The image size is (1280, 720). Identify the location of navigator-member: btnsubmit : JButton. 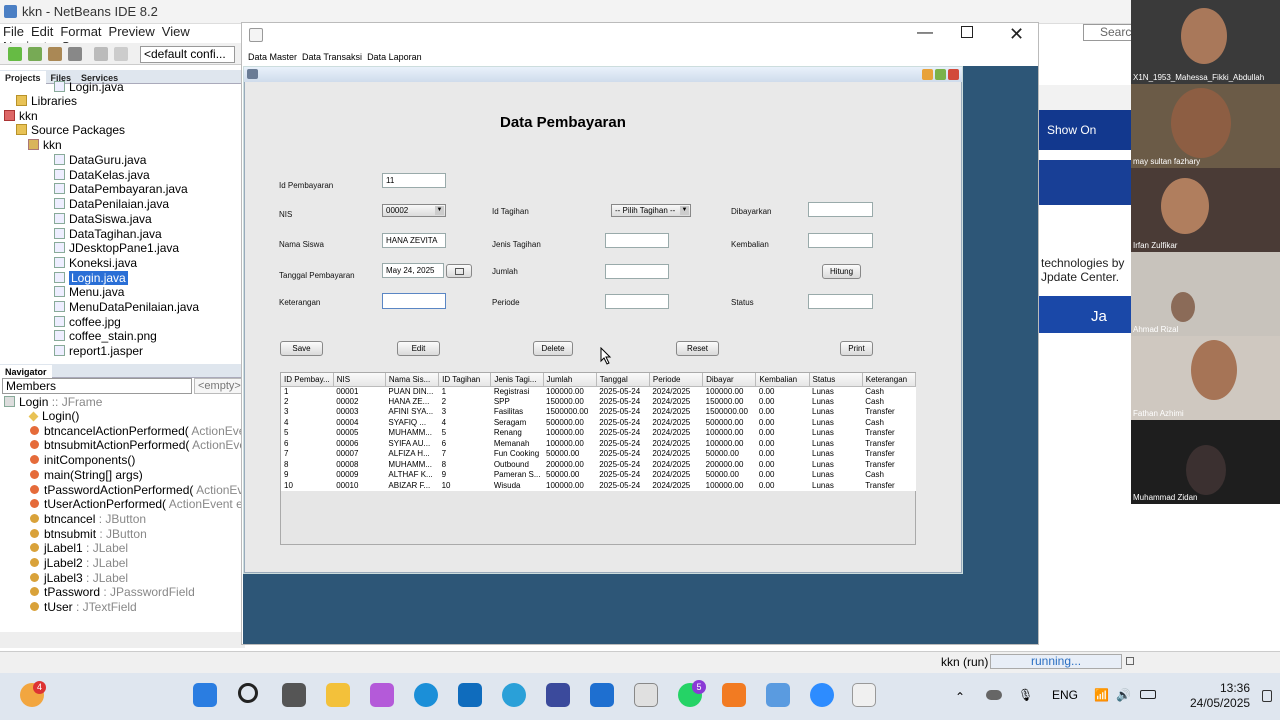
(88, 534).